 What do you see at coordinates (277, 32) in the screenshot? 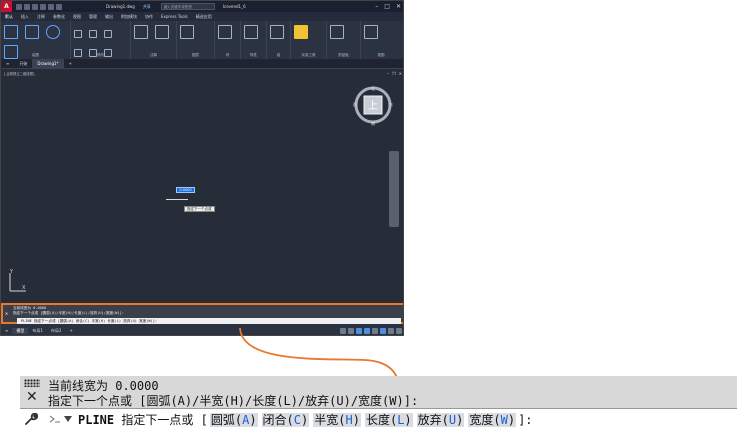
I see `group-icon` at bounding box center [277, 32].